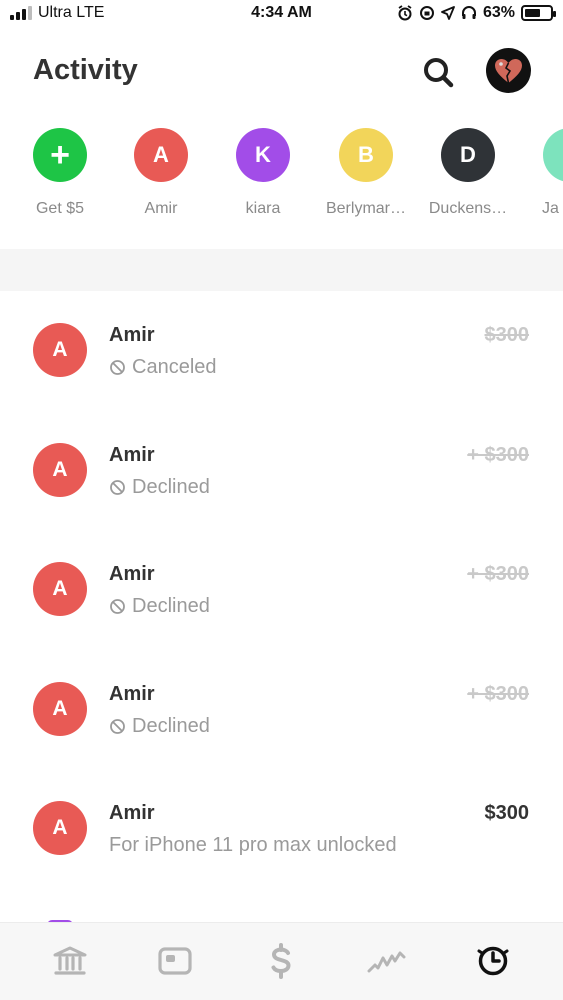  I want to click on card-icon, so click(175, 961).